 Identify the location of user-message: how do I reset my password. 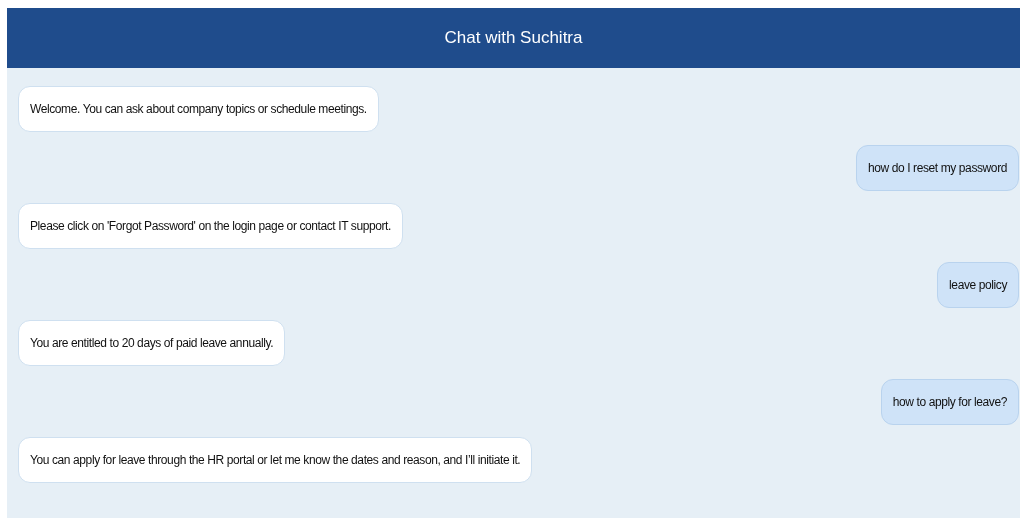
(937, 167).